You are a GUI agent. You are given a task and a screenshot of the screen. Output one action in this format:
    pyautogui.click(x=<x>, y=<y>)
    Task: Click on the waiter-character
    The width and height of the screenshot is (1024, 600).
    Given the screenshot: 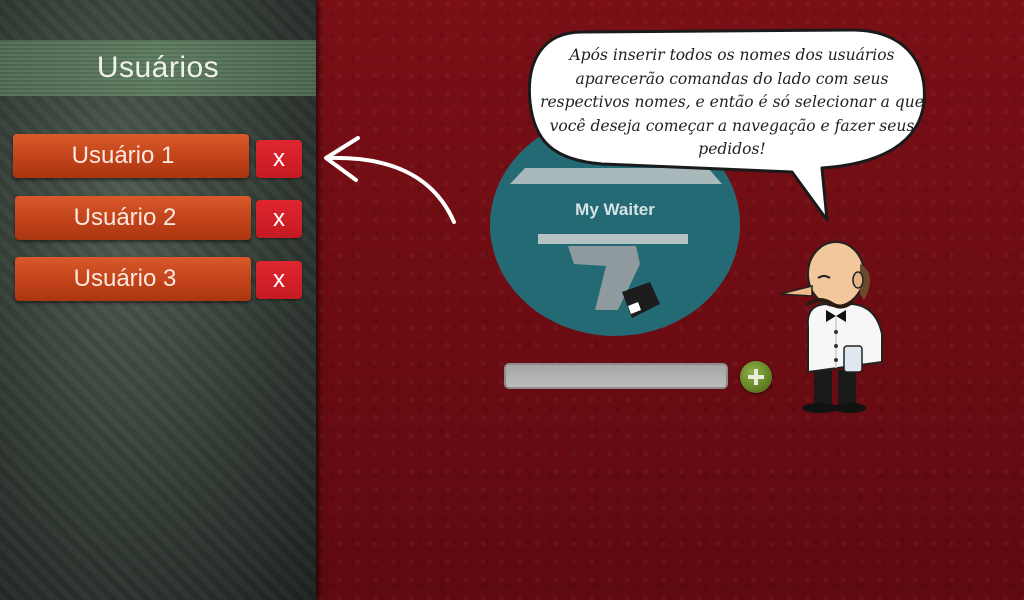 What is the action you would take?
    pyautogui.click(x=831, y=327)
    